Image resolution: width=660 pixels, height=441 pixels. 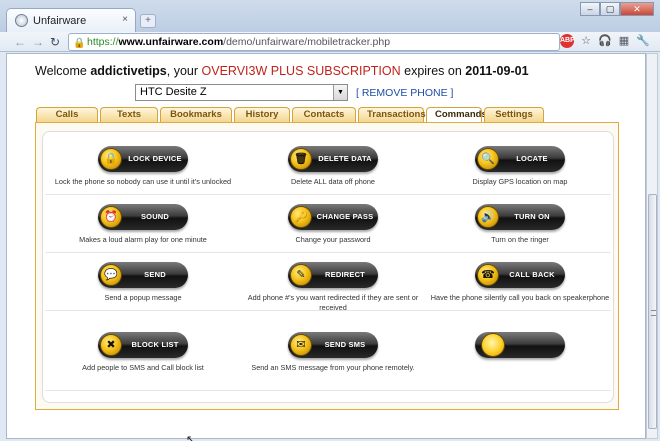 I want to click on globe-favicon-icon, so click(x=21, y=20).